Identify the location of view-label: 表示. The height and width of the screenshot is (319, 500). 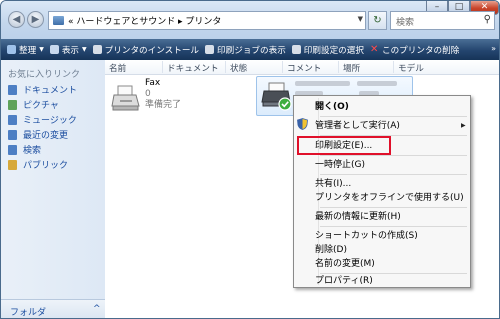
(70, 50).